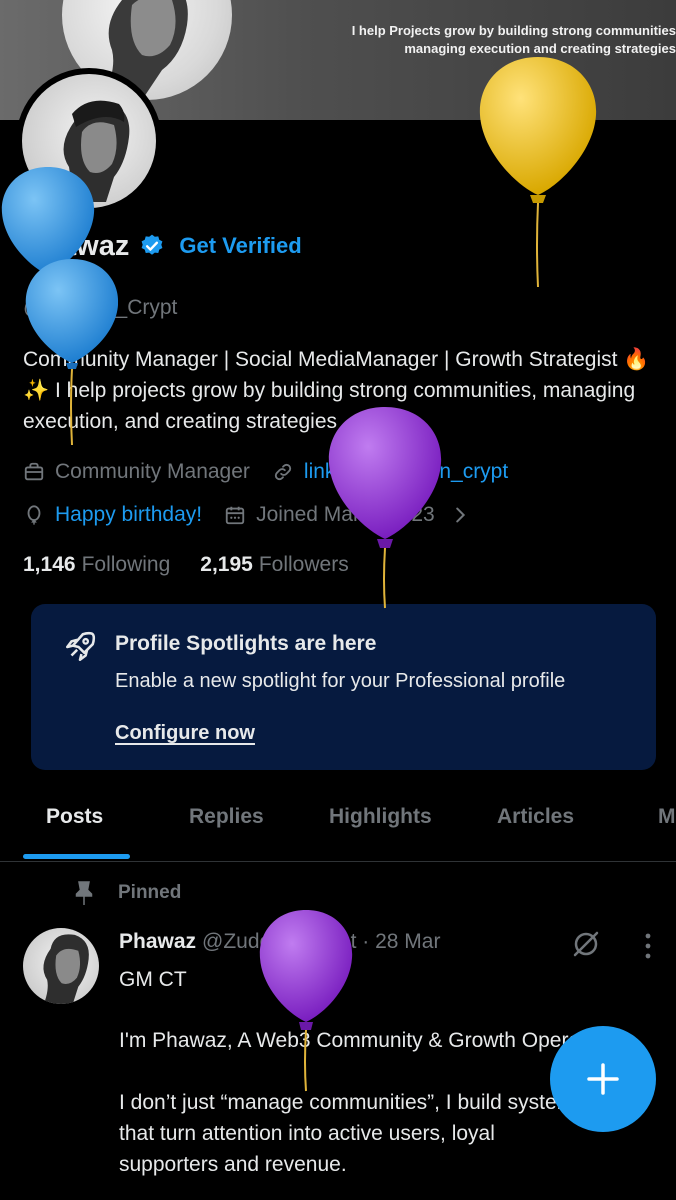 This screenshot has width=676, height=1200. I want to click on pinned-label: Pinned, so click(150, 892).